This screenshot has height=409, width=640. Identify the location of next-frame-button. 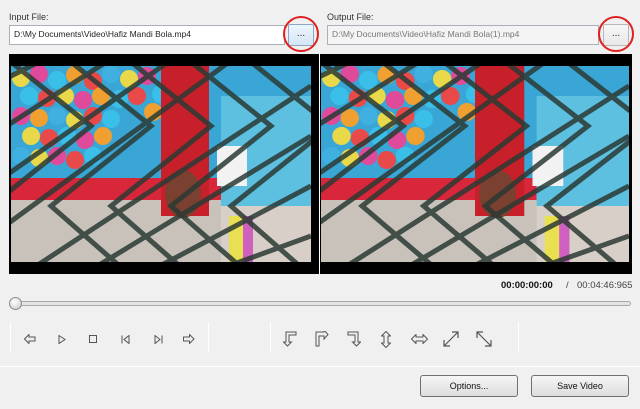
(158, 339).